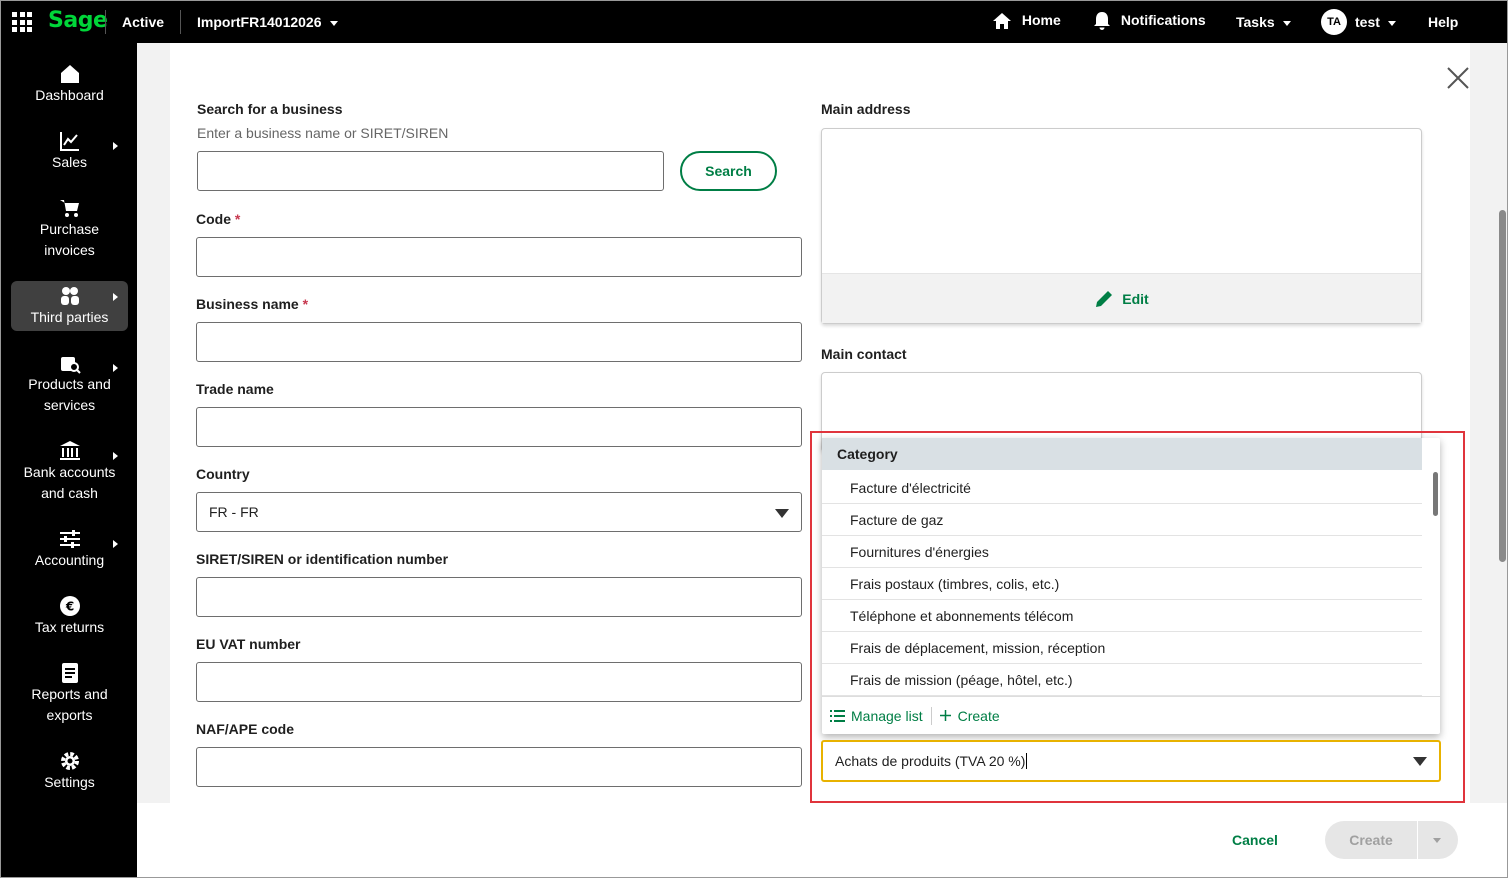 Image resolution: width=1508 pixels, height=878 pixels. I want to click on main-address-card: Edit, so click(1121, 226).